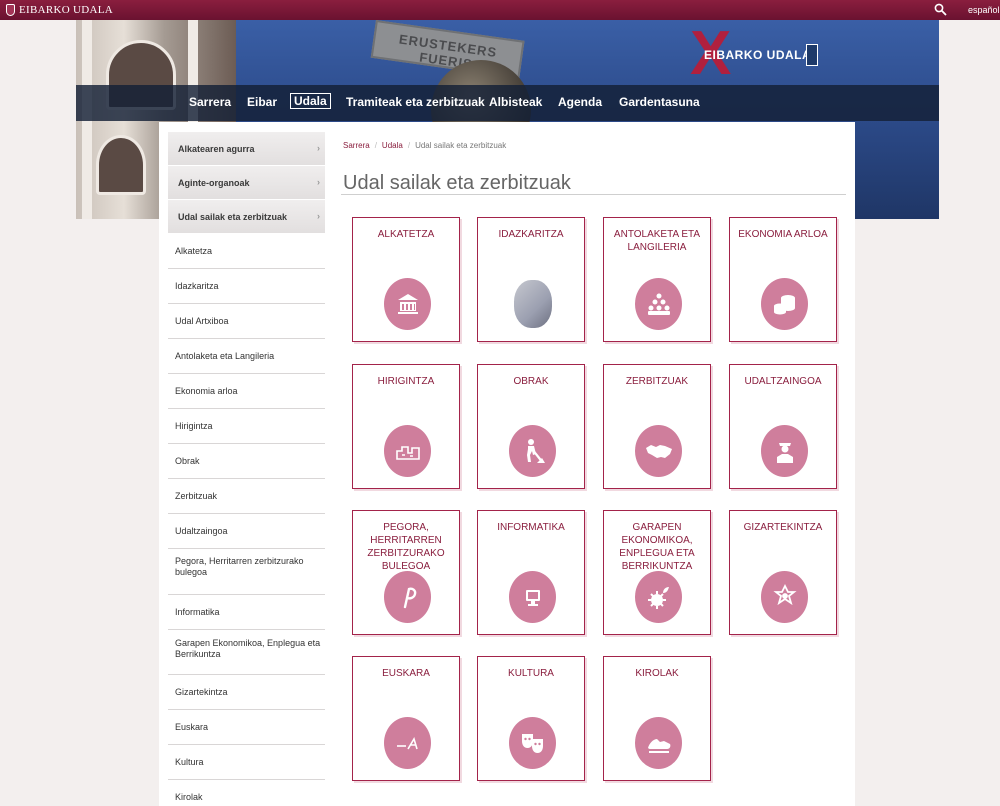 The height and width of the screenshot is (806, 1000). Describe the element at coordinates (532, 743) in the screenshot. I see `theater-masks-icon` at that location.